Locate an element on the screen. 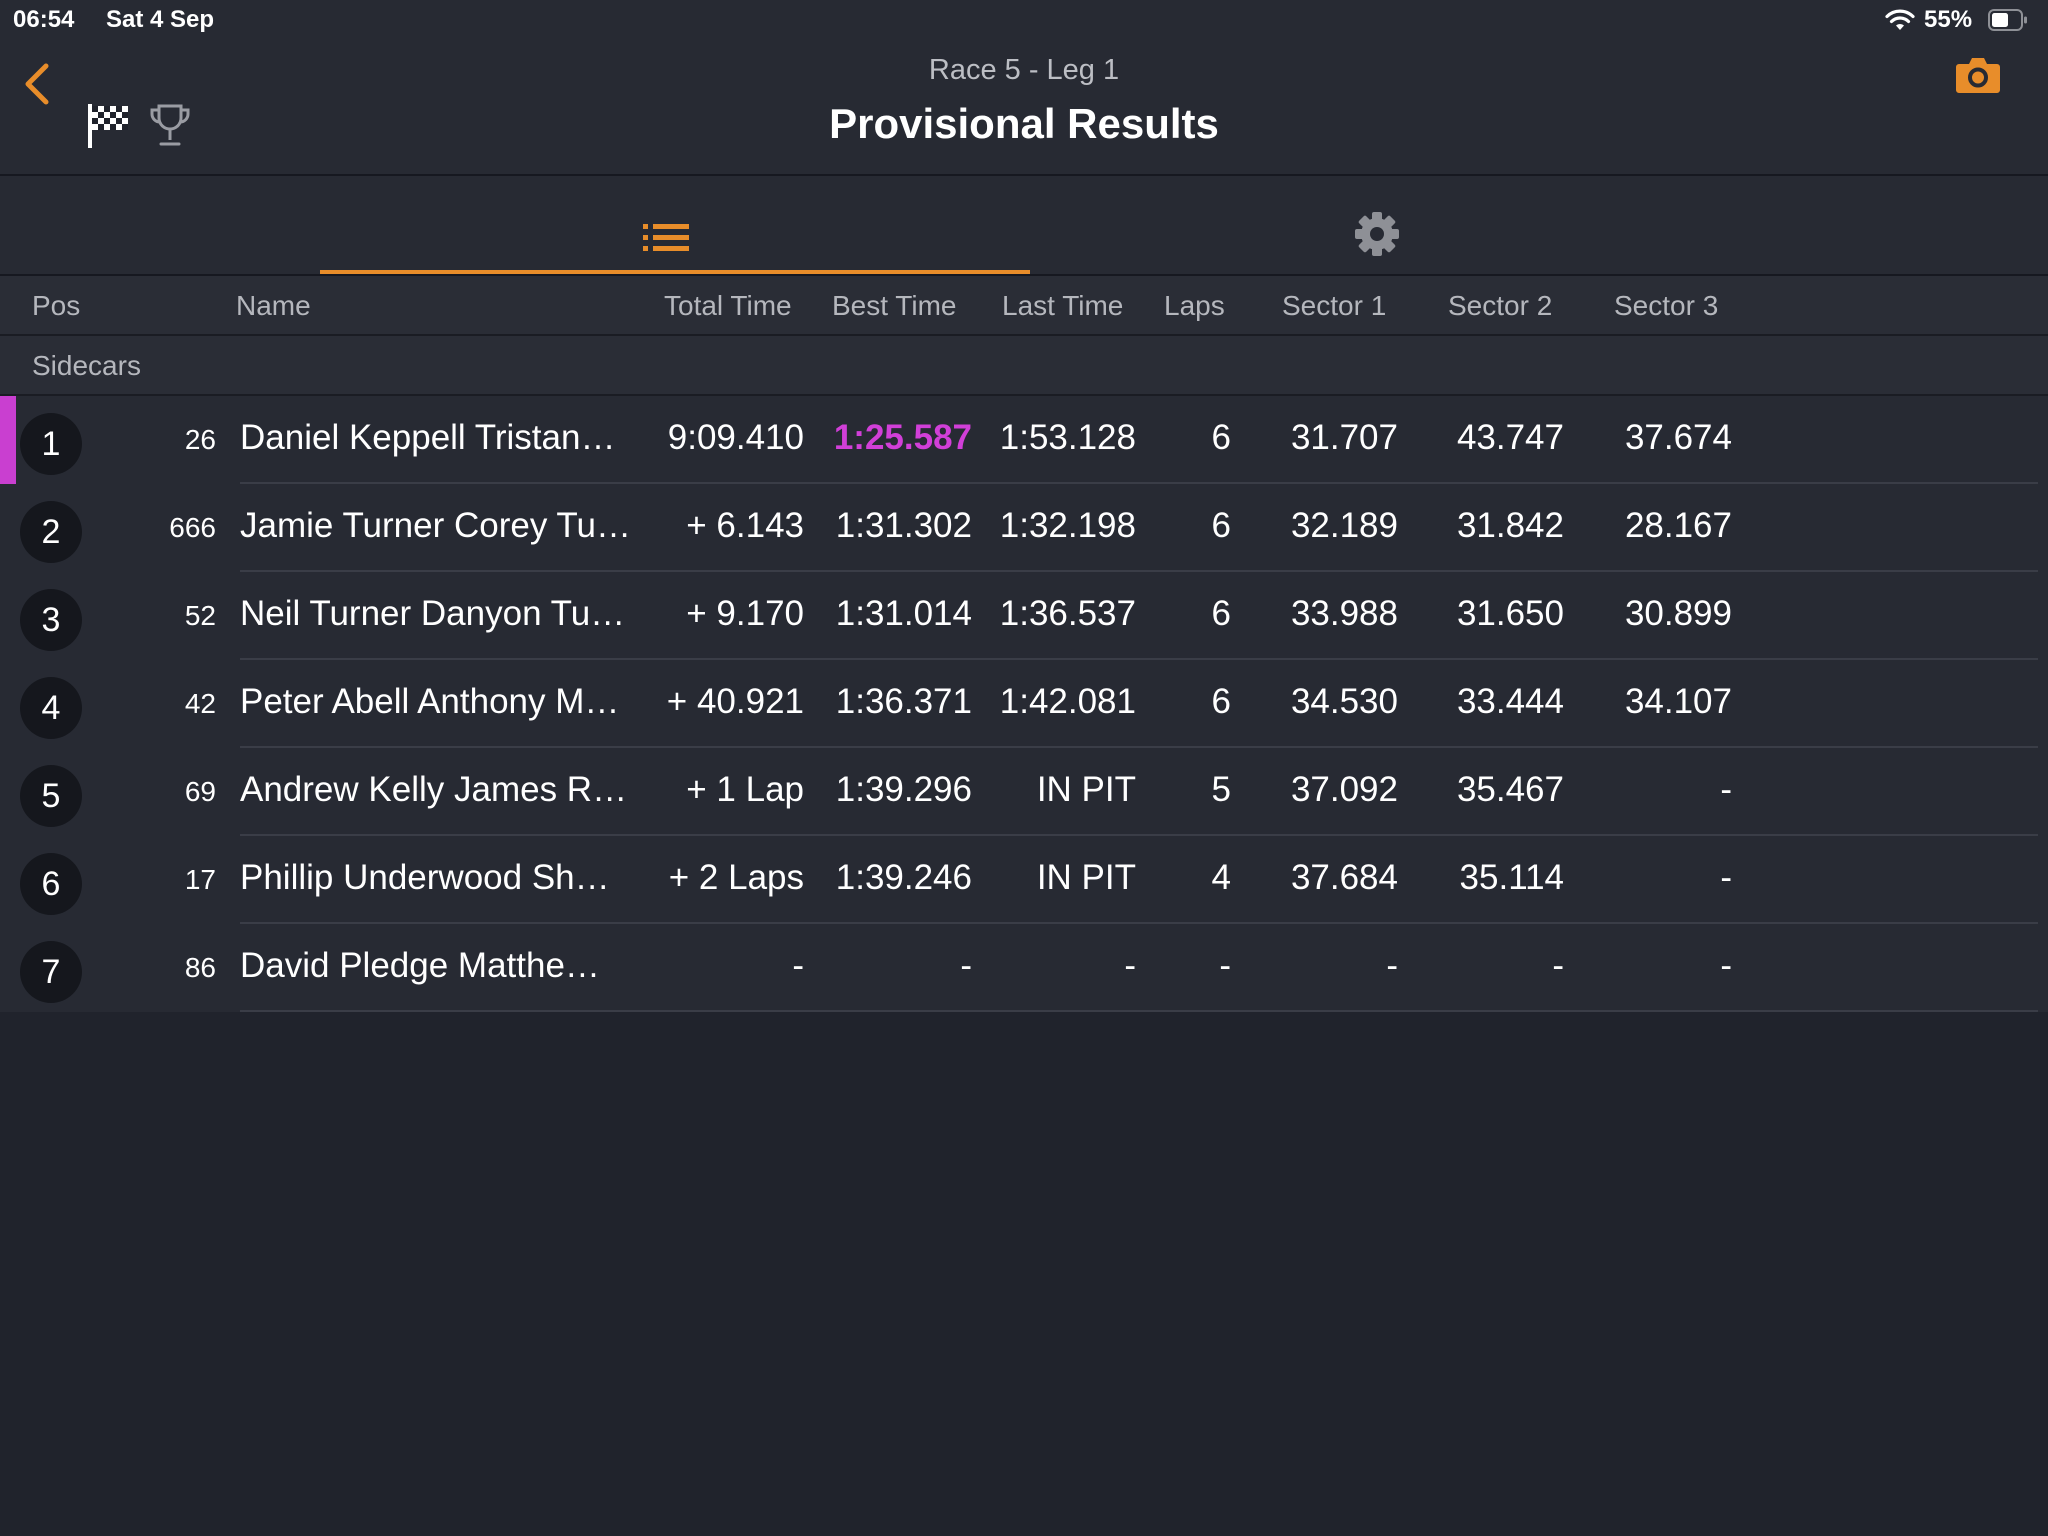 The width and height of the screenshot is (2048, 1536). race-subtitle: Race 5 - Leg 1 is located at coordinates (1024, 70).